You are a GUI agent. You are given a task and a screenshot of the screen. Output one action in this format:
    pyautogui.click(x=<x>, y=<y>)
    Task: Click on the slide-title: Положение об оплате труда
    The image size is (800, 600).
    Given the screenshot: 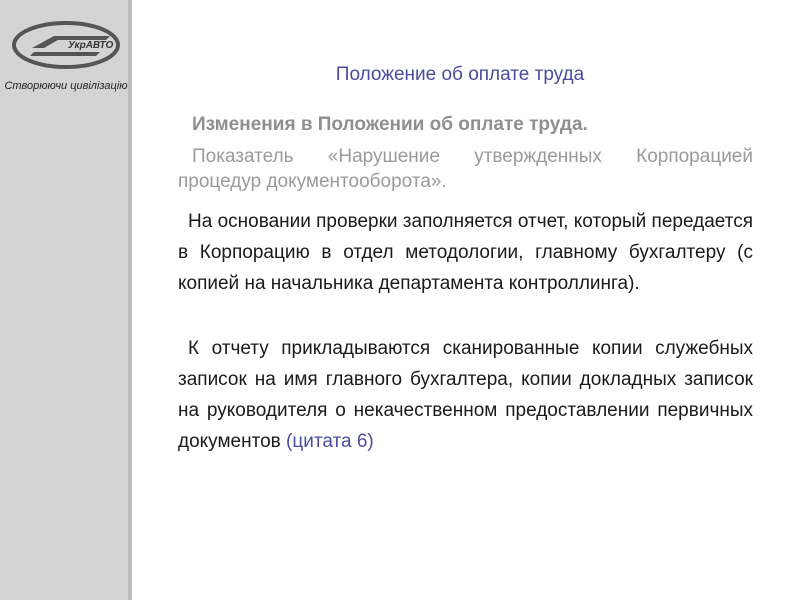 What is the action you would take?
    pyautogui.click(x=460, y=74)
    